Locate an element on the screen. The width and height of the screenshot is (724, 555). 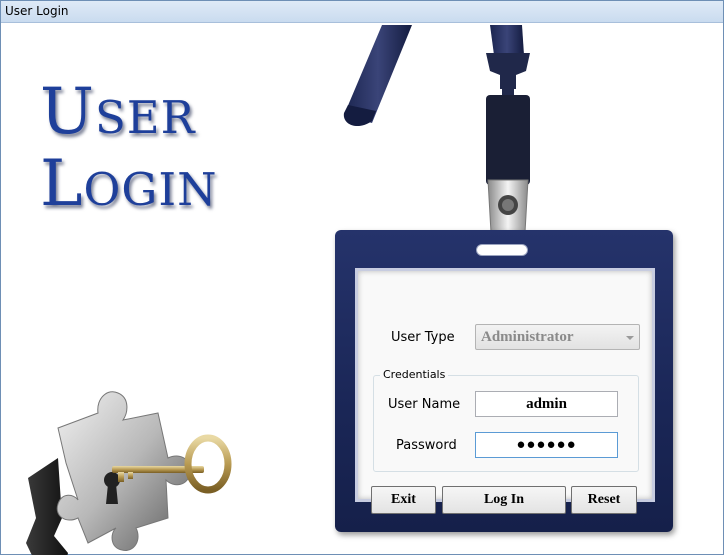
title-bar: User Login is located at coordinates (362, 12).